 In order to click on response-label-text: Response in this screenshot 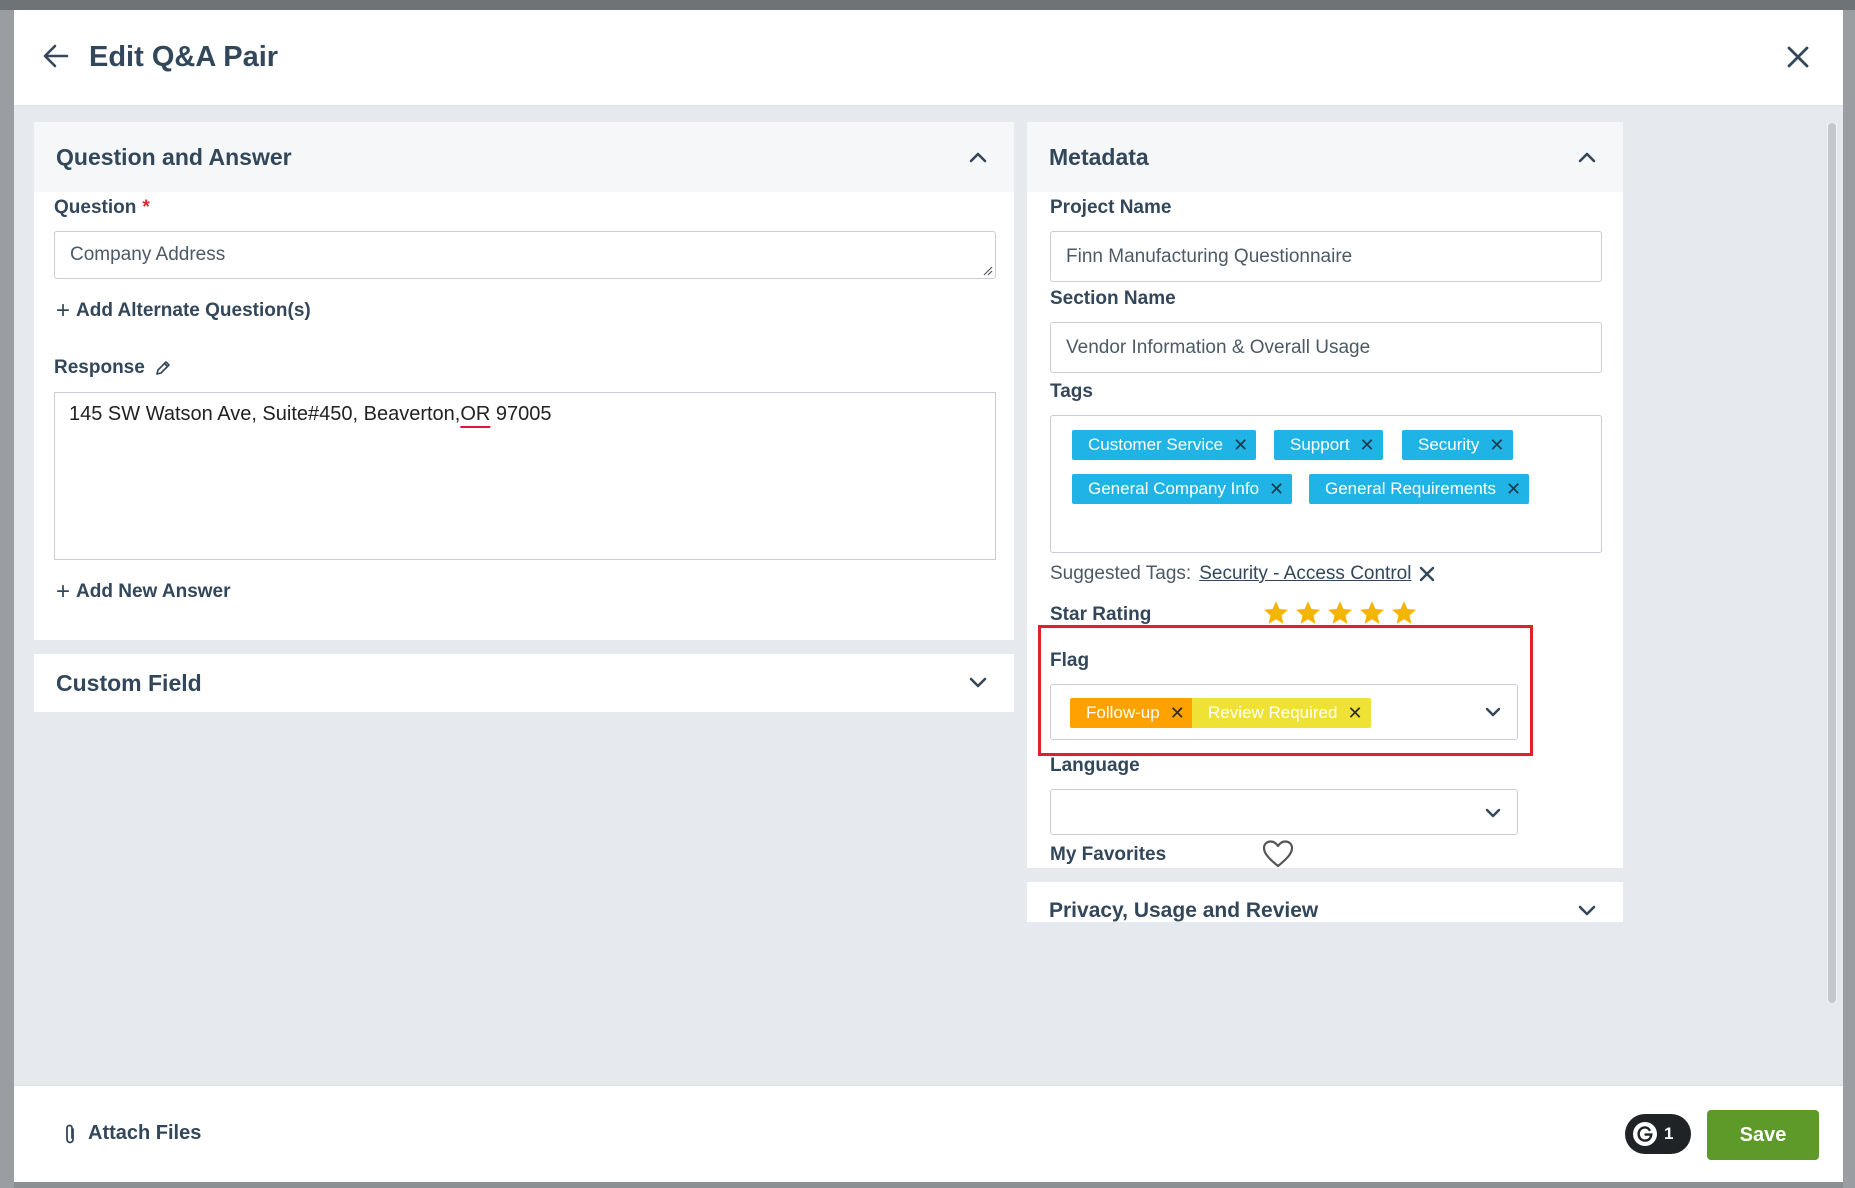, I will do `click(99, 367)`.